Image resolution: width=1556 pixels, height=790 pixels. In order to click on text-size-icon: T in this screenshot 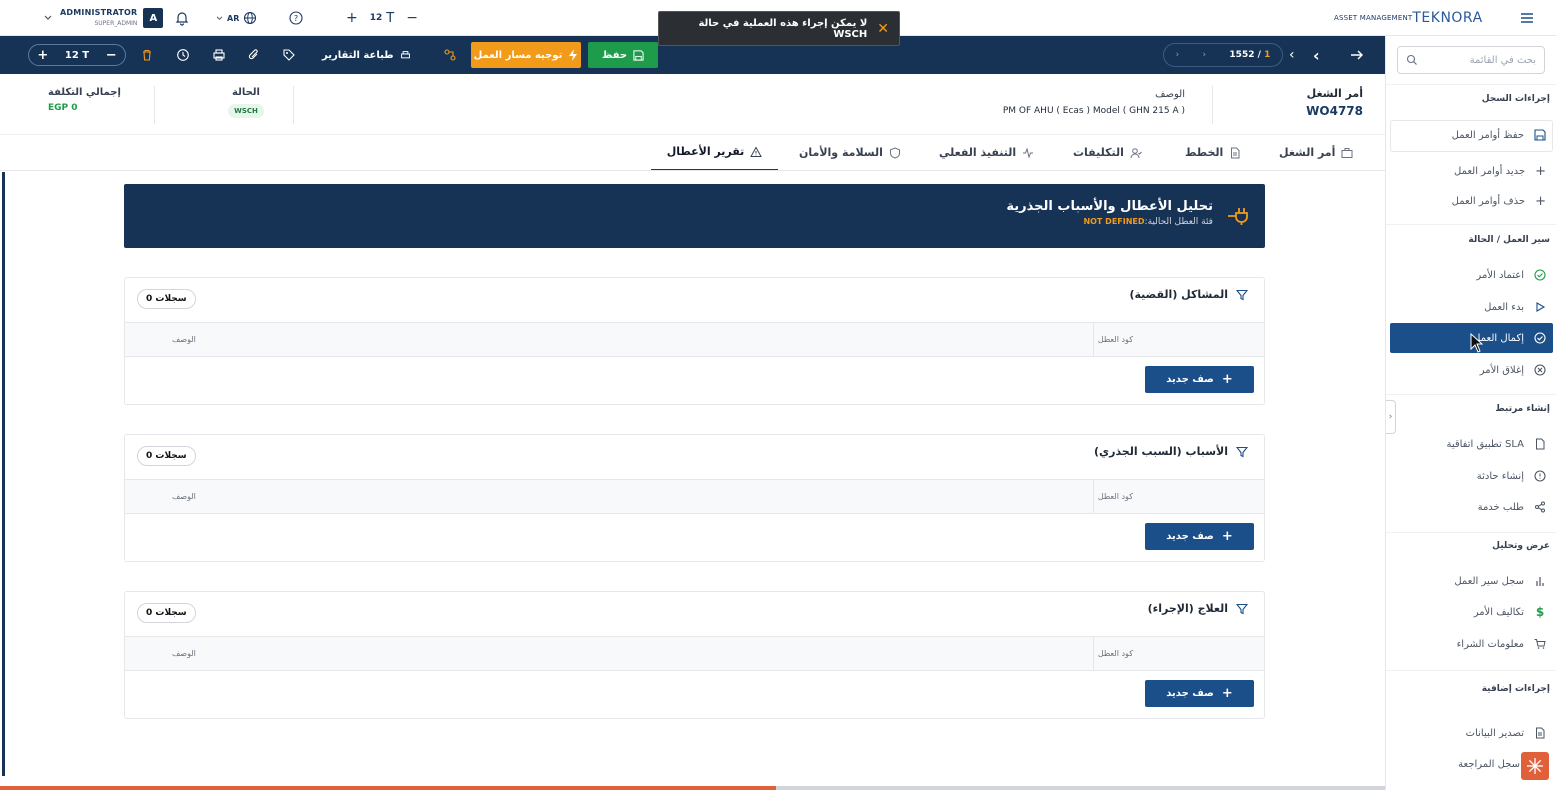, I will do `click(390, 18)`.